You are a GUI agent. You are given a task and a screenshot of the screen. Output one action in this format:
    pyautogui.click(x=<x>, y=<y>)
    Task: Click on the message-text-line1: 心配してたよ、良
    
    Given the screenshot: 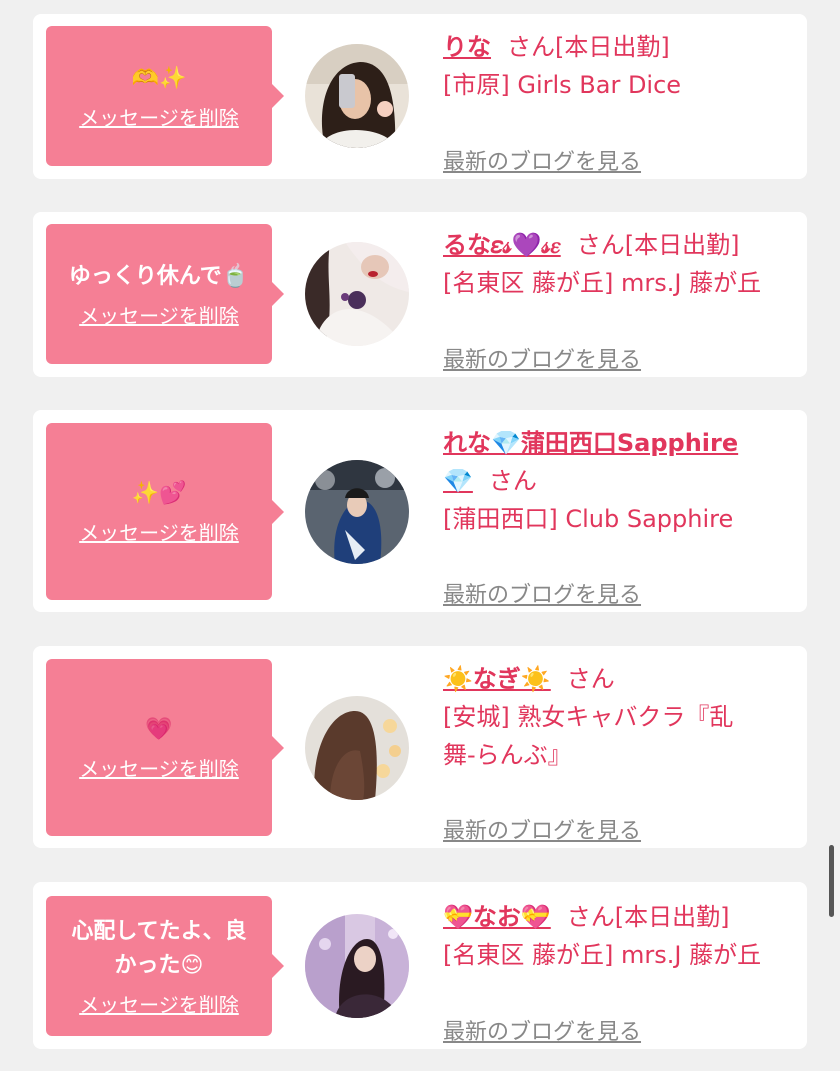 What is the action you would take?
    pyautogui.click(x=159, y=931)
    